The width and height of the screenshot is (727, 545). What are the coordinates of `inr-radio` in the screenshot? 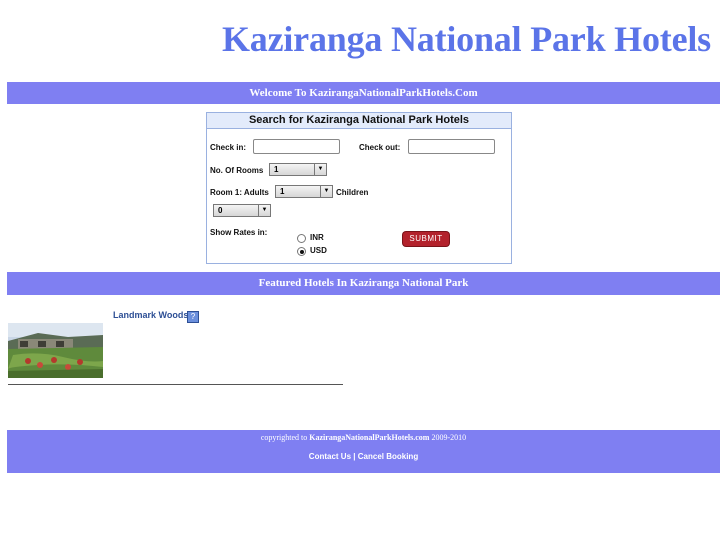 It's located at (301, 238).